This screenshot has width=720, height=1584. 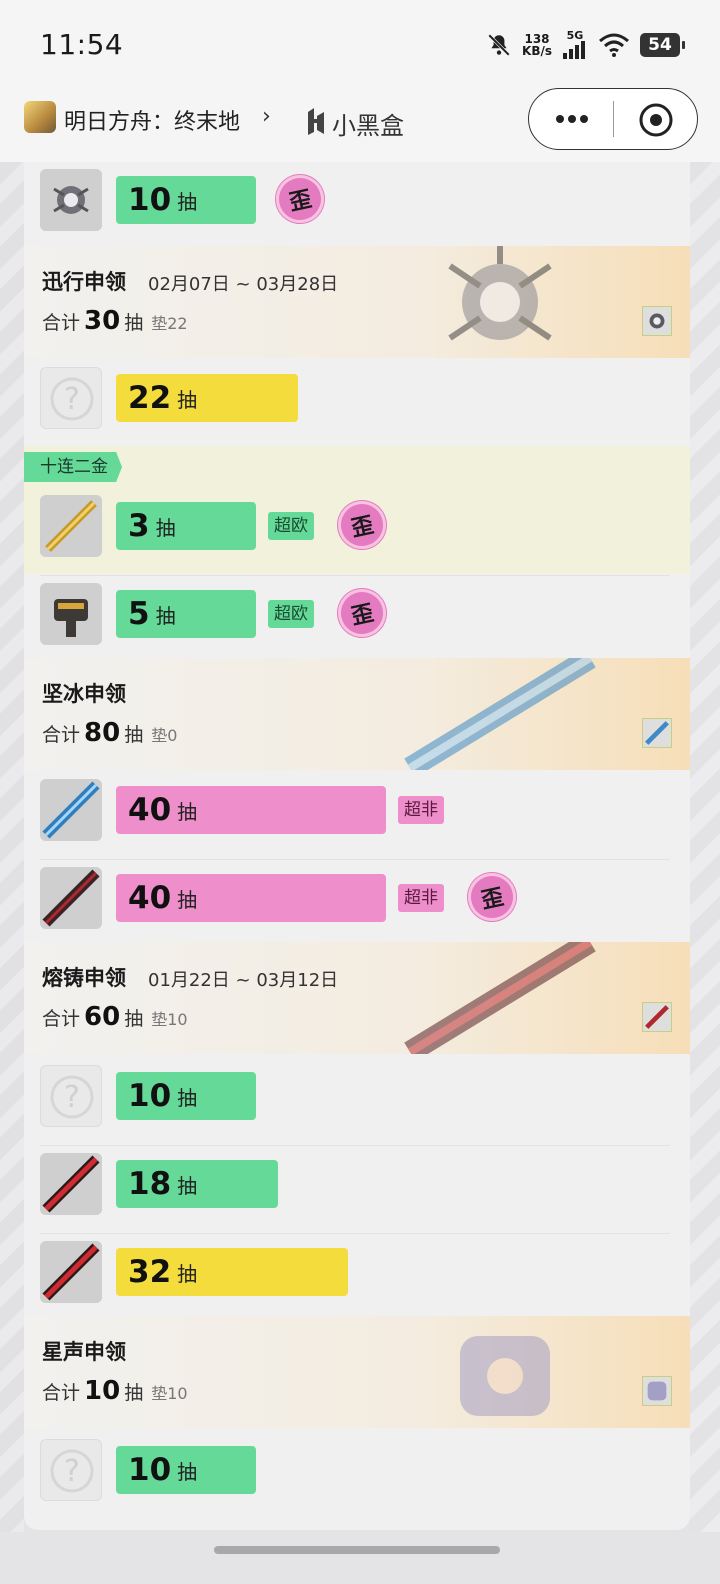 I want to click on pool-header: 星声申领 合计 10 抽 垫10, so click(x=357, y=1372).